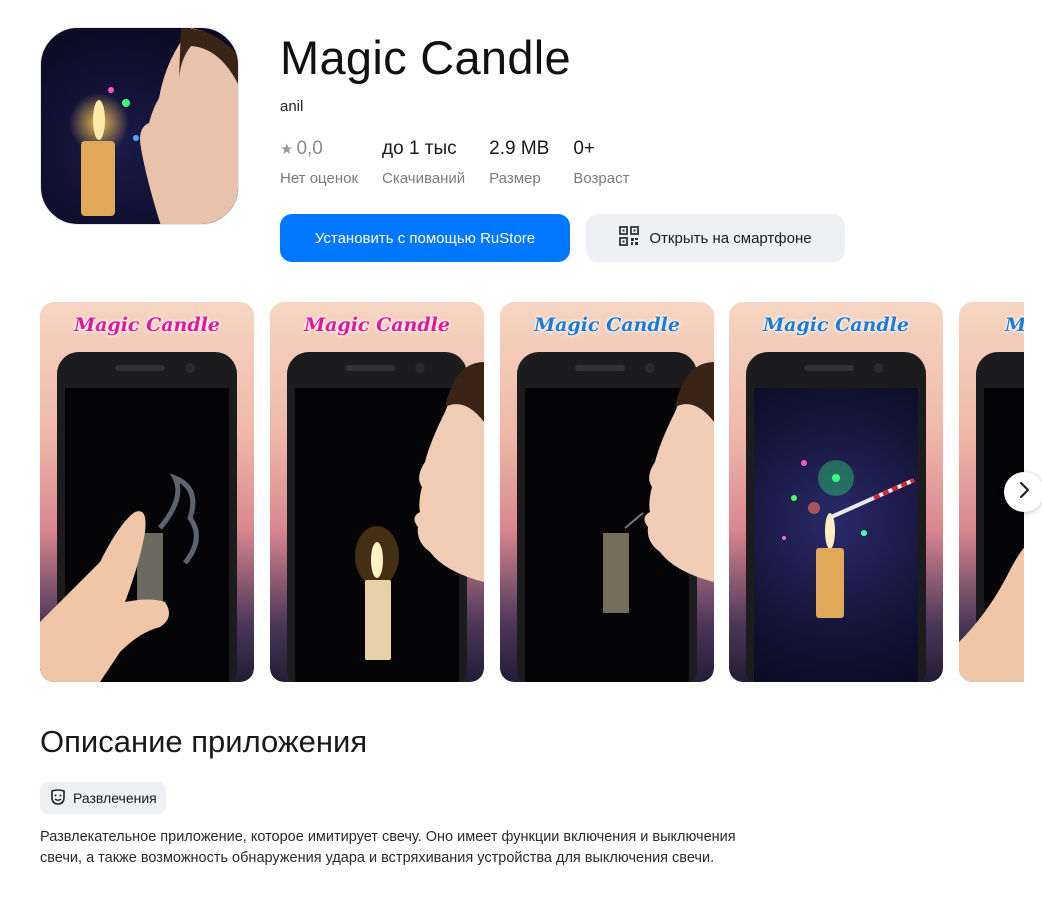 Image resolution: width=1042 pixels, height=906 pixels. I want to click on description-heading: Описание приложения, so click(204, 741).